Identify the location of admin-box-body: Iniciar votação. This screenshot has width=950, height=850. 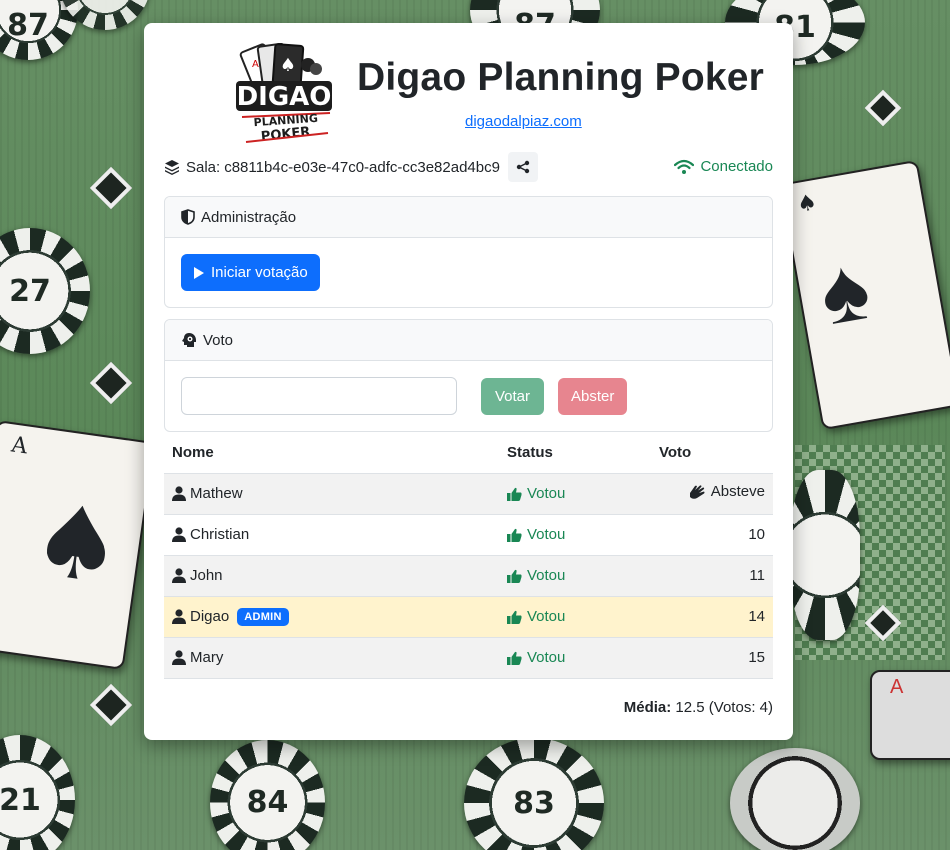
(468, 272).